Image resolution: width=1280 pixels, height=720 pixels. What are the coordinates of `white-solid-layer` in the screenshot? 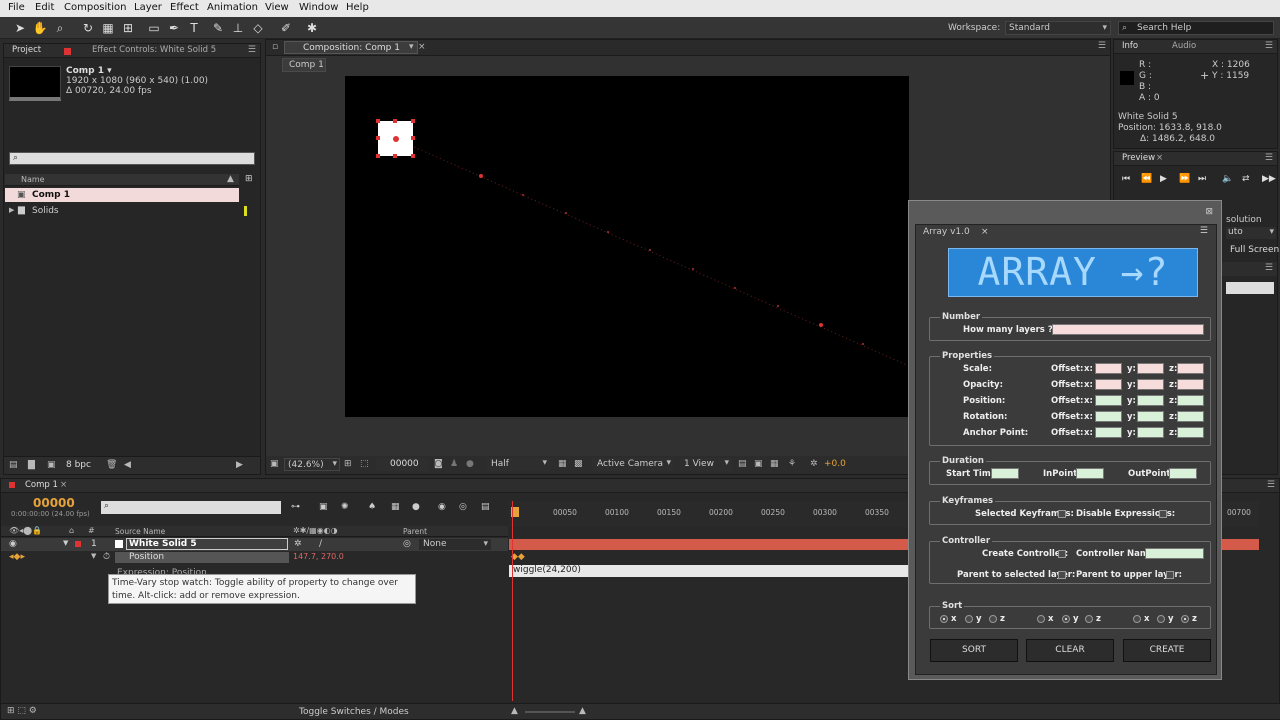 It's located at (395, 138).